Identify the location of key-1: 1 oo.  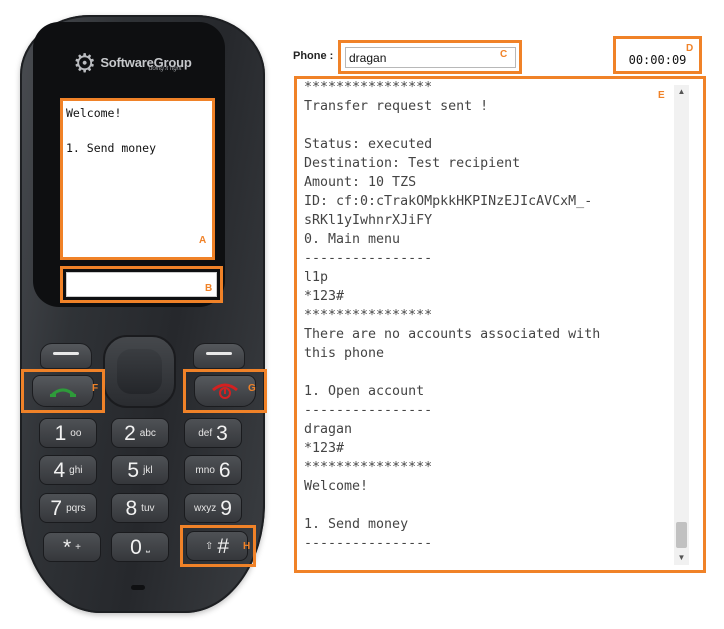
(68, 433).